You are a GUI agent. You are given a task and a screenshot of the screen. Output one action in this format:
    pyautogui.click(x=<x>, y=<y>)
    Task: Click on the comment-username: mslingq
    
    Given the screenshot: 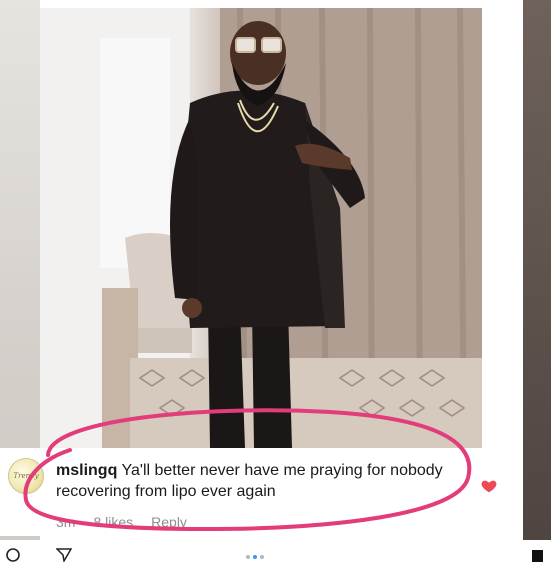 What is the action you would take?
    pyautogui.click(x=86, y=470)
    